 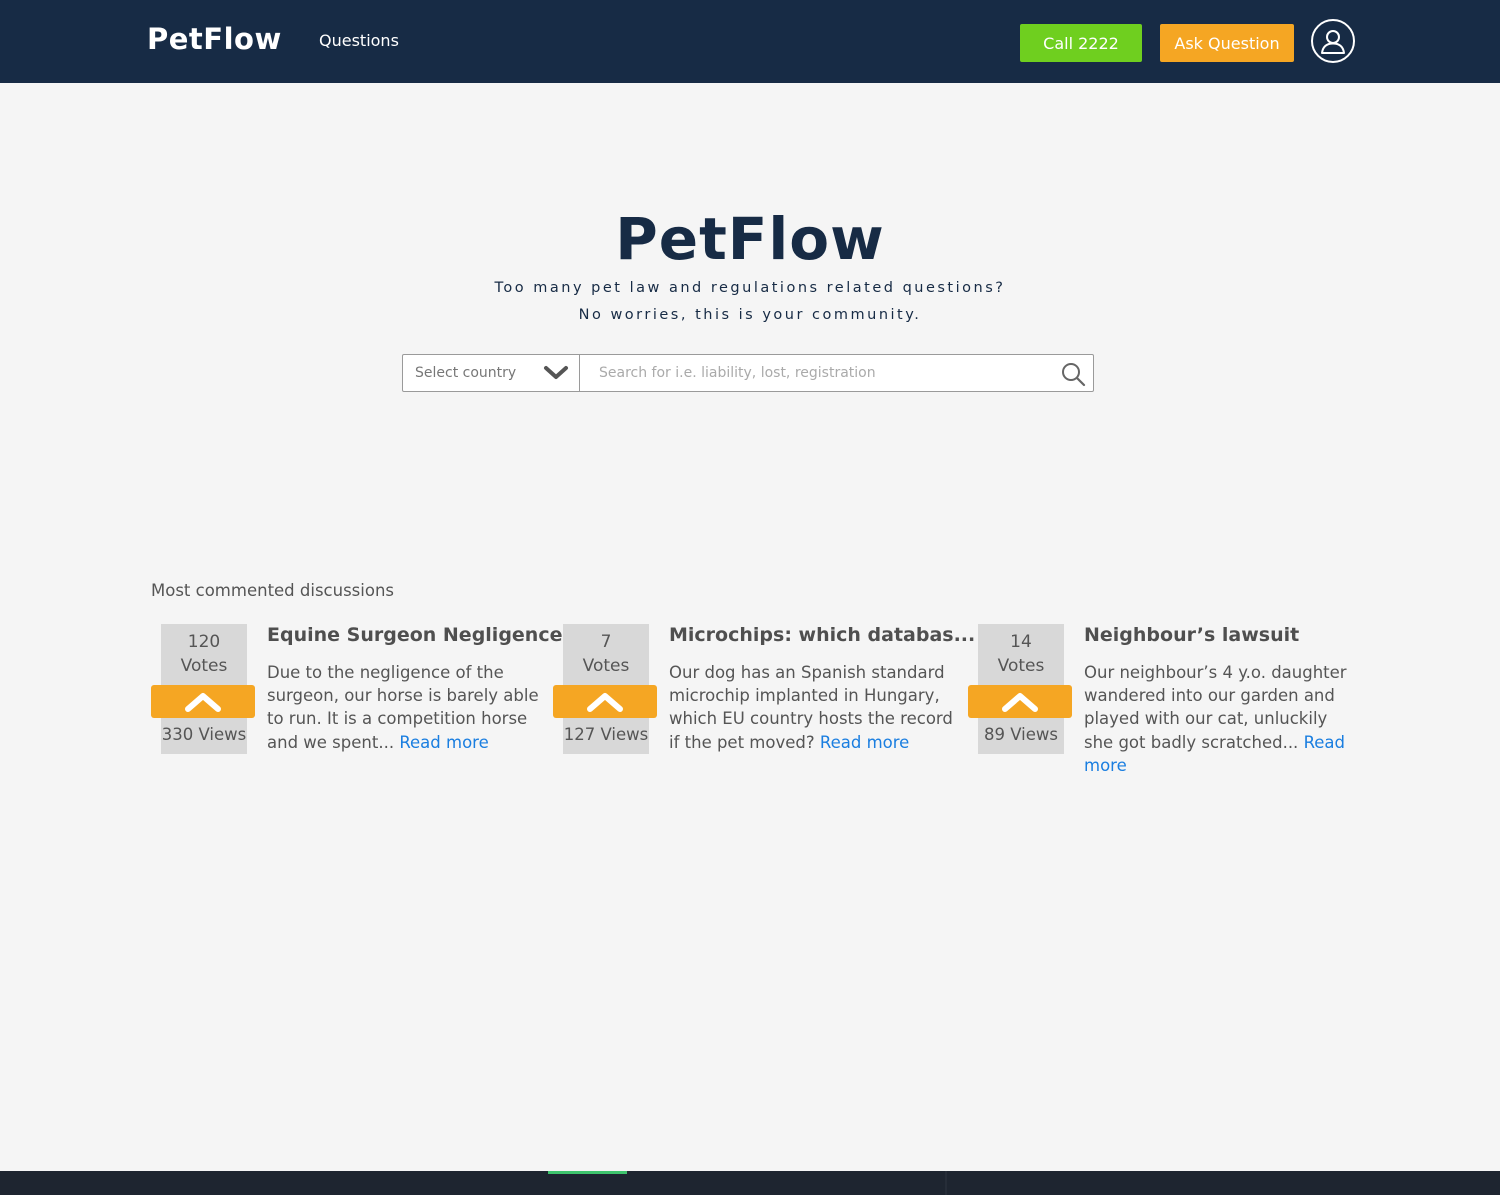 What do you see at coordinates (204, 642) in the screenshot?
I see `vote-count: 120` at bounding box center [204, 642].